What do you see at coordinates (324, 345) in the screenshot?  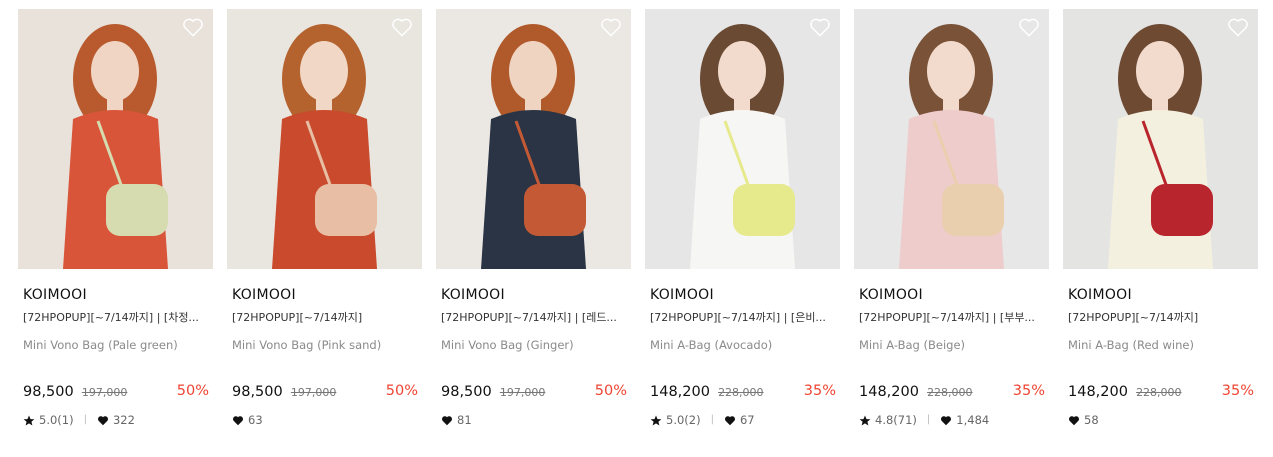 I see `product-name: Mini Vono Bag (Pink sand)` at bounding box center [324, 345].